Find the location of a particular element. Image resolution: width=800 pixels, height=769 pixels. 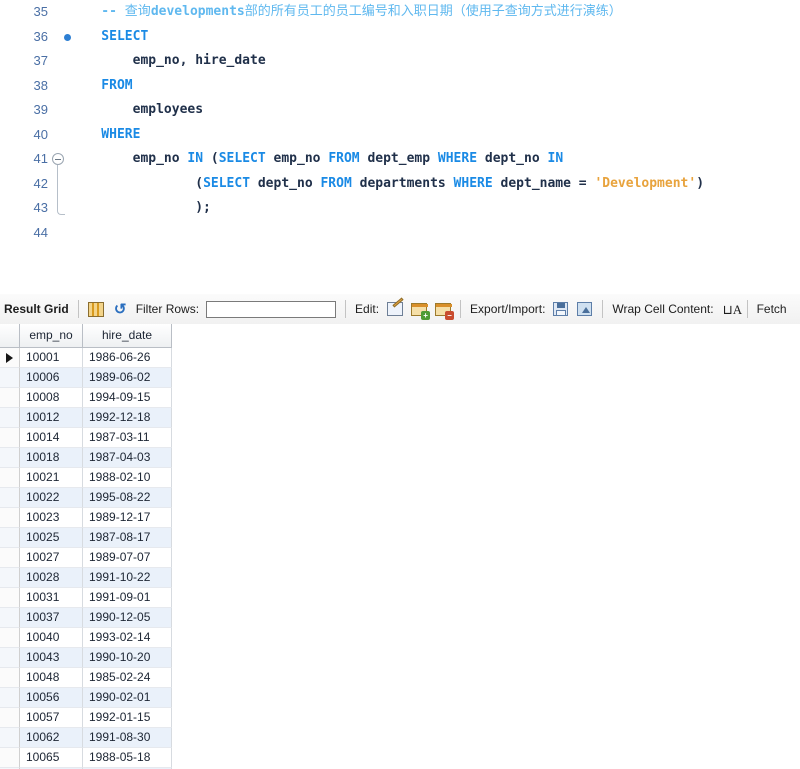

table-cell: 10028 is located at coordinates (51, 578).